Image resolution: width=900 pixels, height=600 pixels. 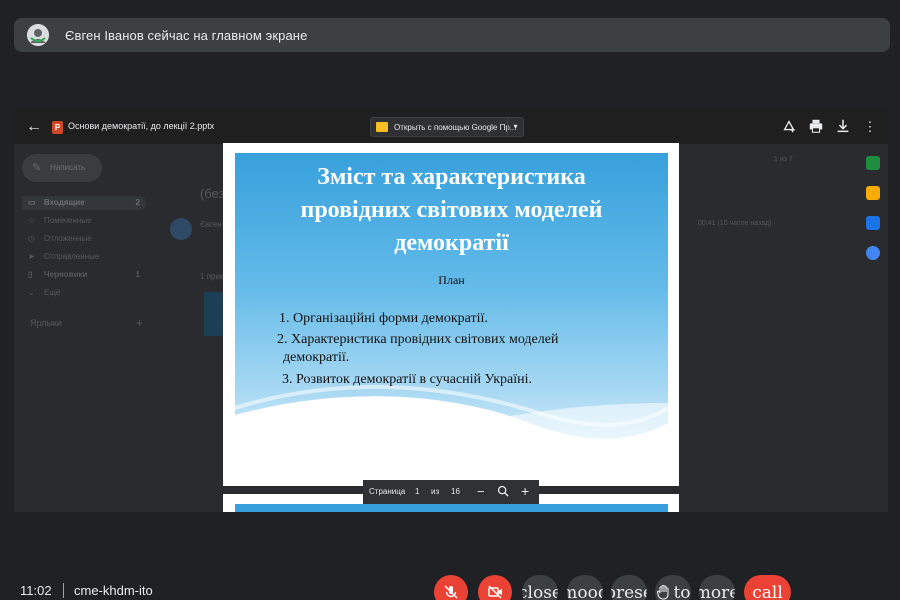 What do you see at coordinates (873, 163) in the screenshot?
I see `sheets-side-icon` at bounding box center [873, 163].